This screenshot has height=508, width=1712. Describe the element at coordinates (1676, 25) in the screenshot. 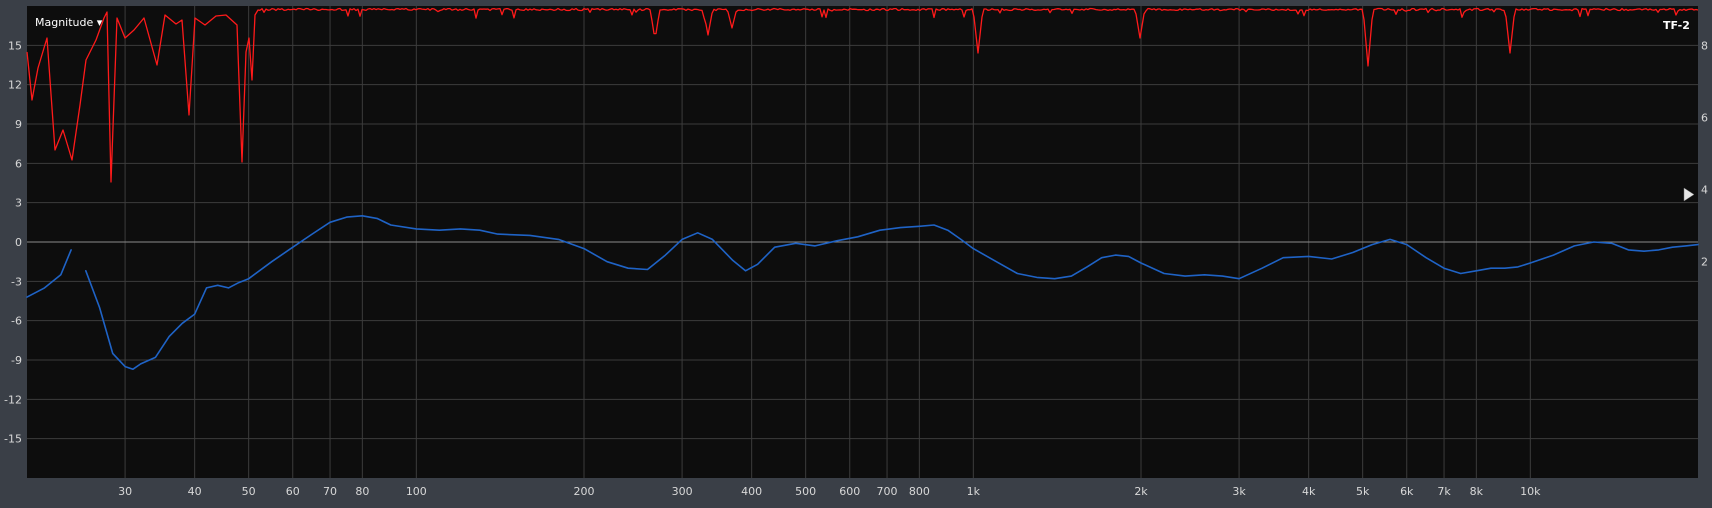

I see `trace-label: TF-2` at that location.